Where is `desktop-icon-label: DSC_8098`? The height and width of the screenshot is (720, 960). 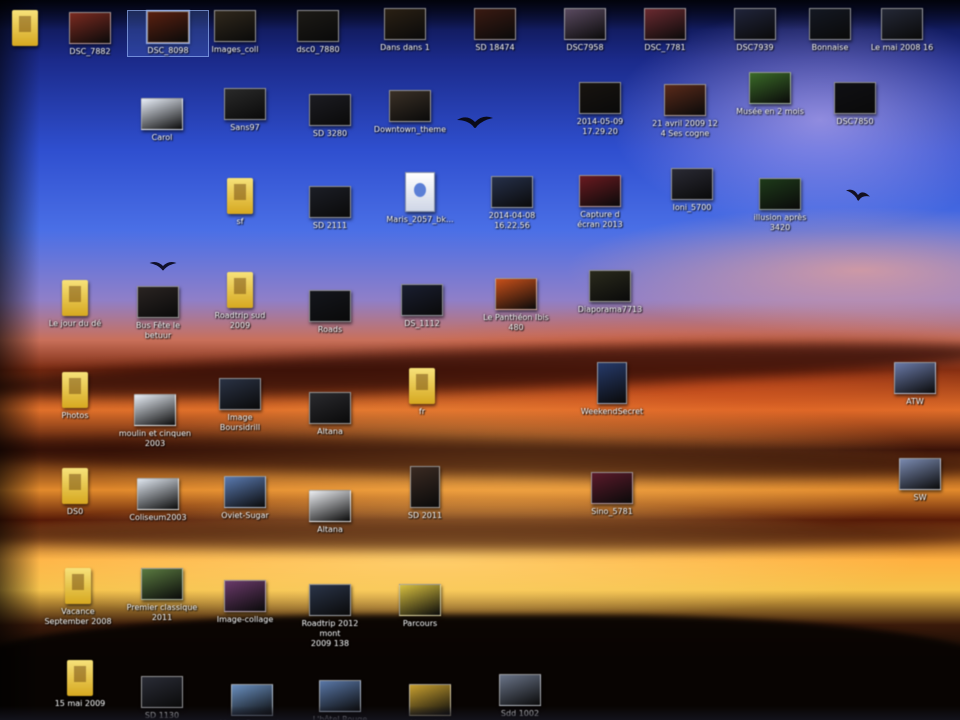
desktop-icon-label: DSC_8098 is located at coordinates (168, 50).